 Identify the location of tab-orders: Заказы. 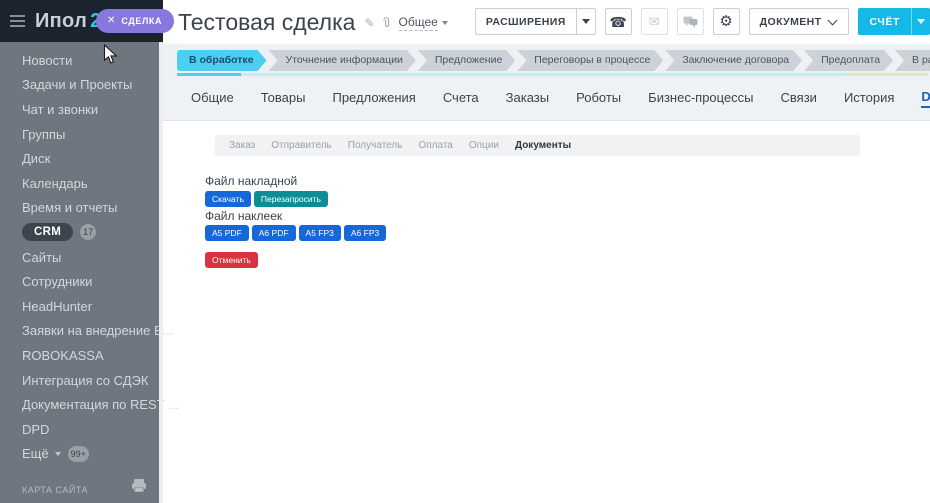
(527, 98).